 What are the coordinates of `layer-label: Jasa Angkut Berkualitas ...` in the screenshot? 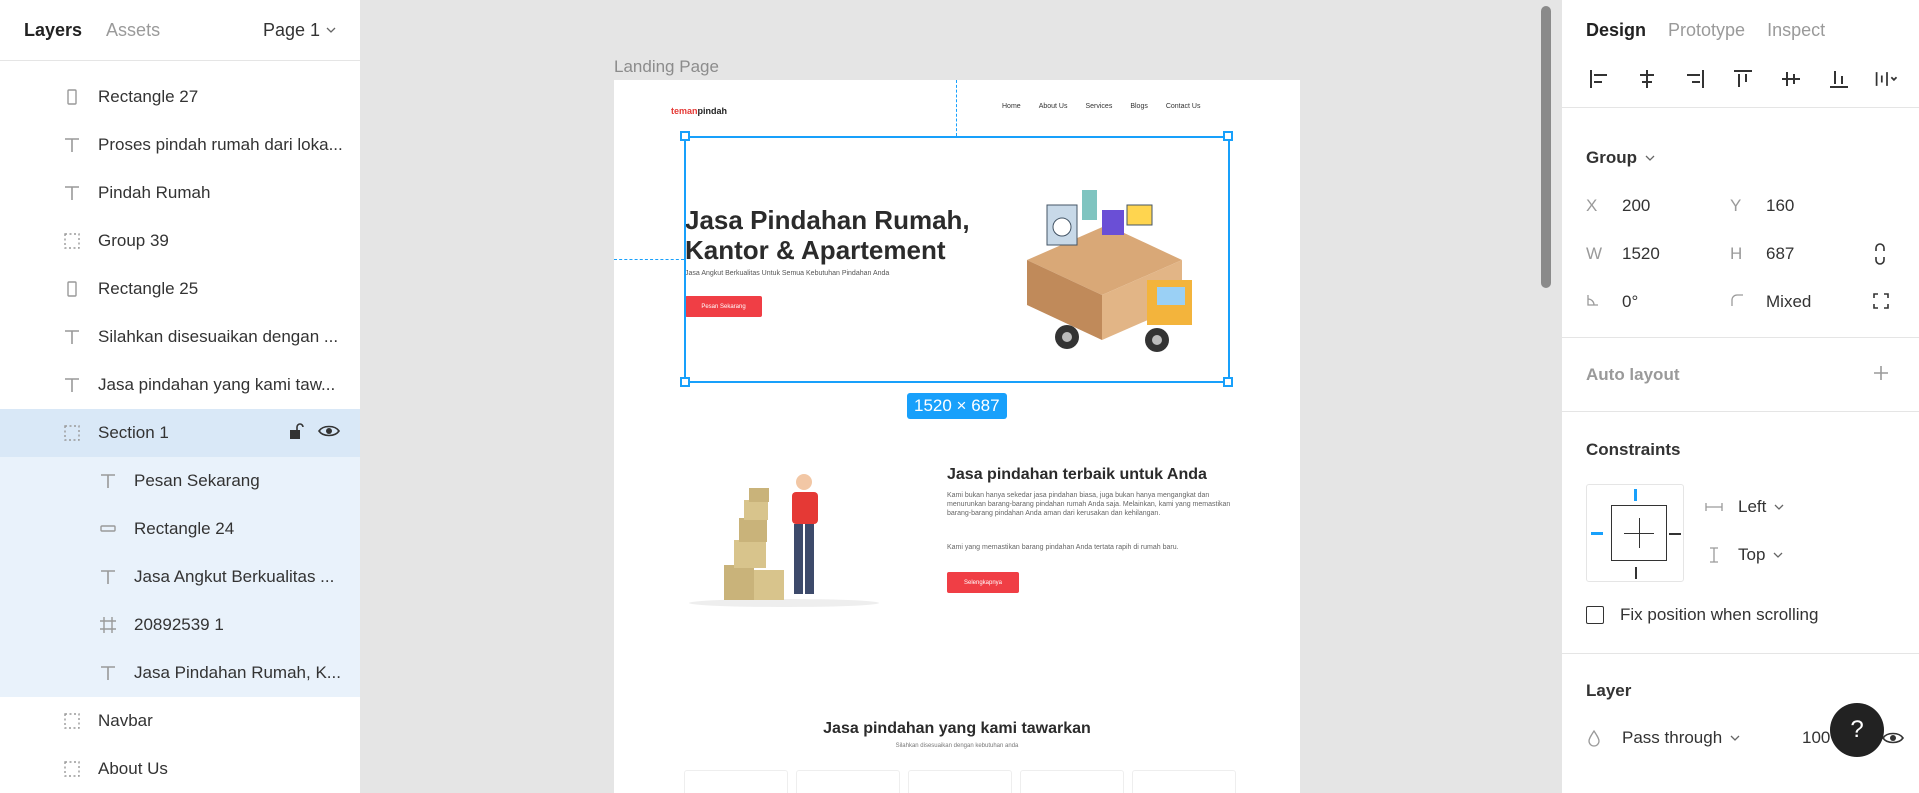 It's located at (234, 576).